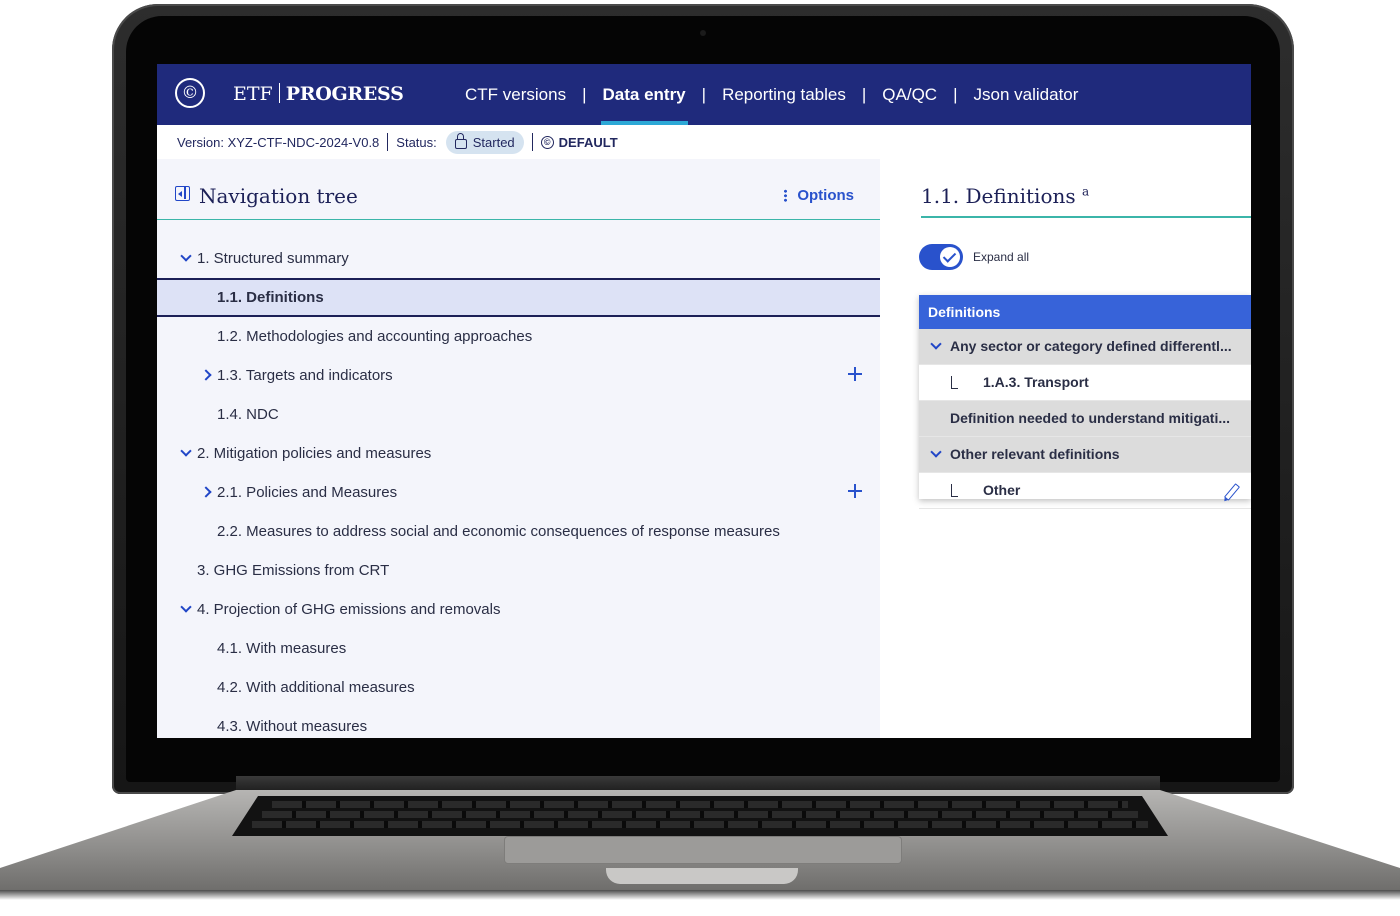 This screenshot has width=1400, height=916. I want to click on tree-item-label: 1.3. Targets and indicators, so click(305, 375).